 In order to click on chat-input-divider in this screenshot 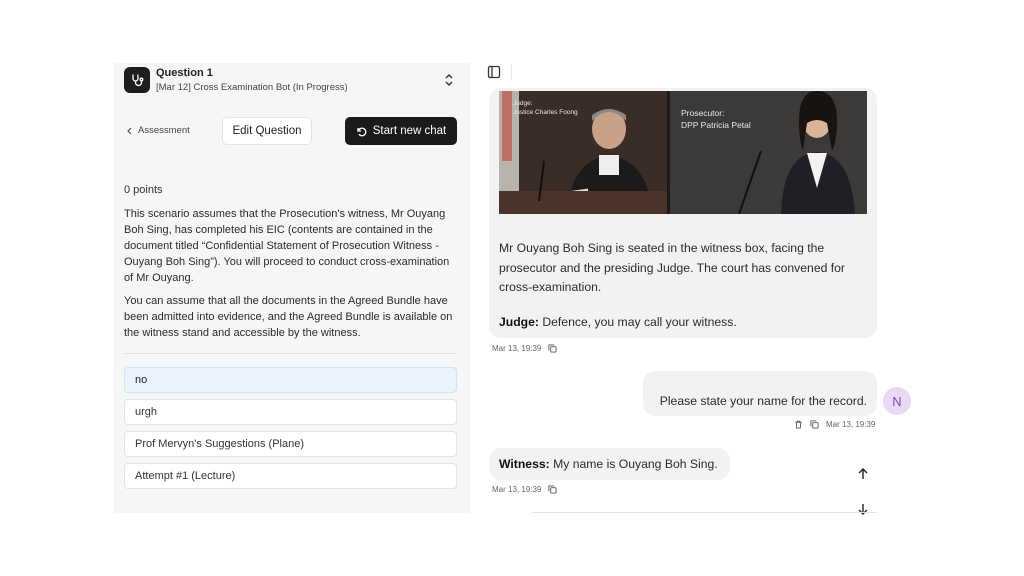, I will do `click(704, 512)`.